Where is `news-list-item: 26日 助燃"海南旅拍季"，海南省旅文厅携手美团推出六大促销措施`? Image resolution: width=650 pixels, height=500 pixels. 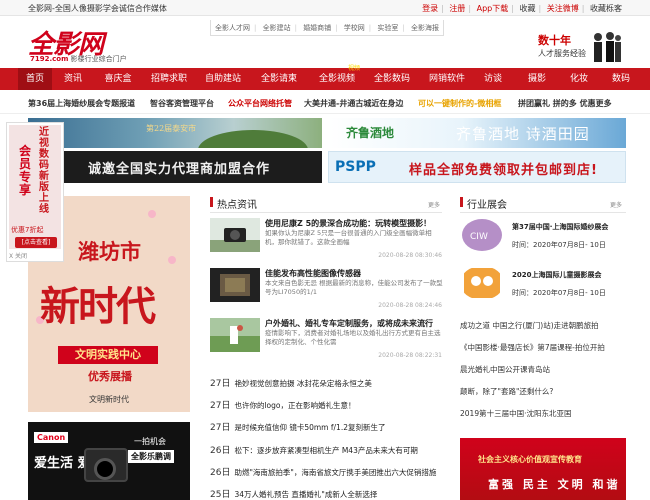
news-list-item: 26日 助燃"海南旅拍季"，海南省旅文厅携手美团推出六大促销措施 is located at coordinates (326, 471).